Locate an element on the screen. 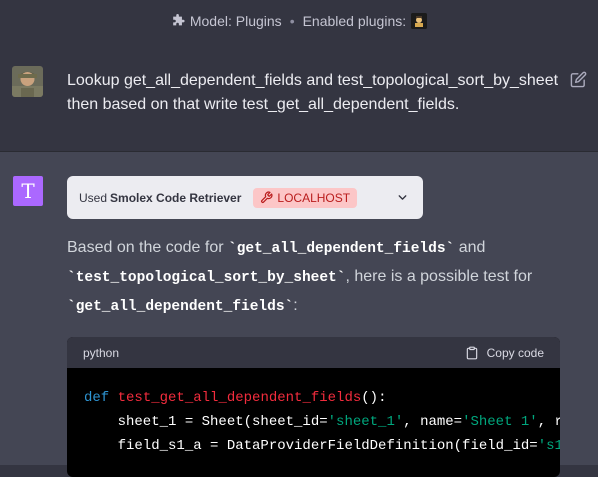 This screenshot has width=598, height=477. code-text: , r is located at coordinates (548, 422).